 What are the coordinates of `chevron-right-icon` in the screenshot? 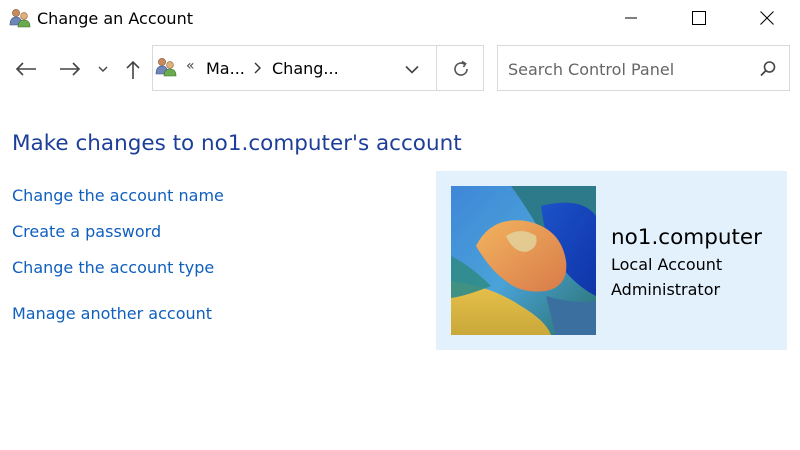 It's located at (257, 68).